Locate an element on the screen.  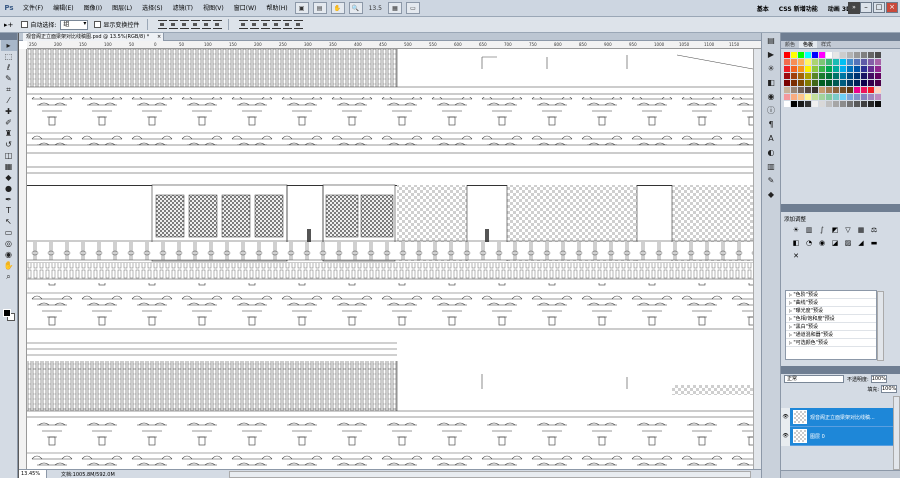
close-icon: × is located at coordinates (892, 7).